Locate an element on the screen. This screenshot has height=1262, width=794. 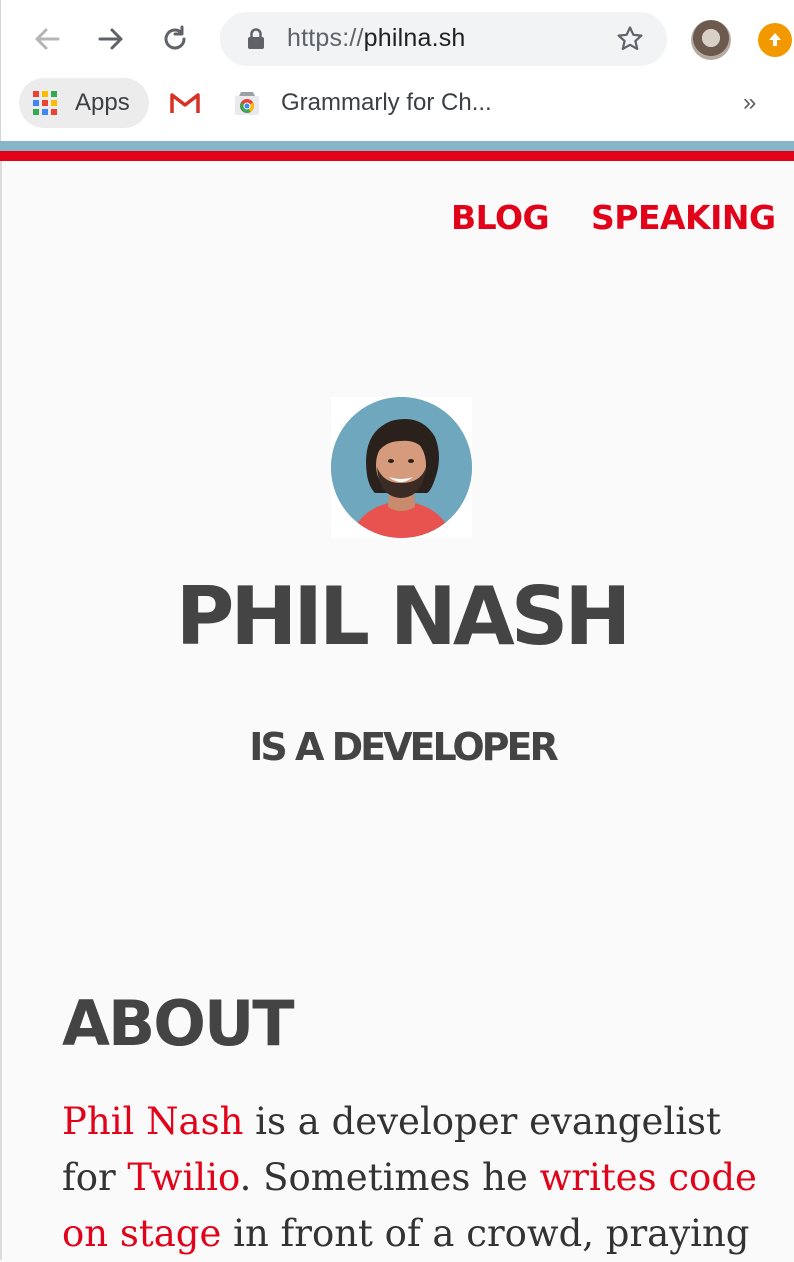
apps-grid-icon is located at coordinates (45, 103).